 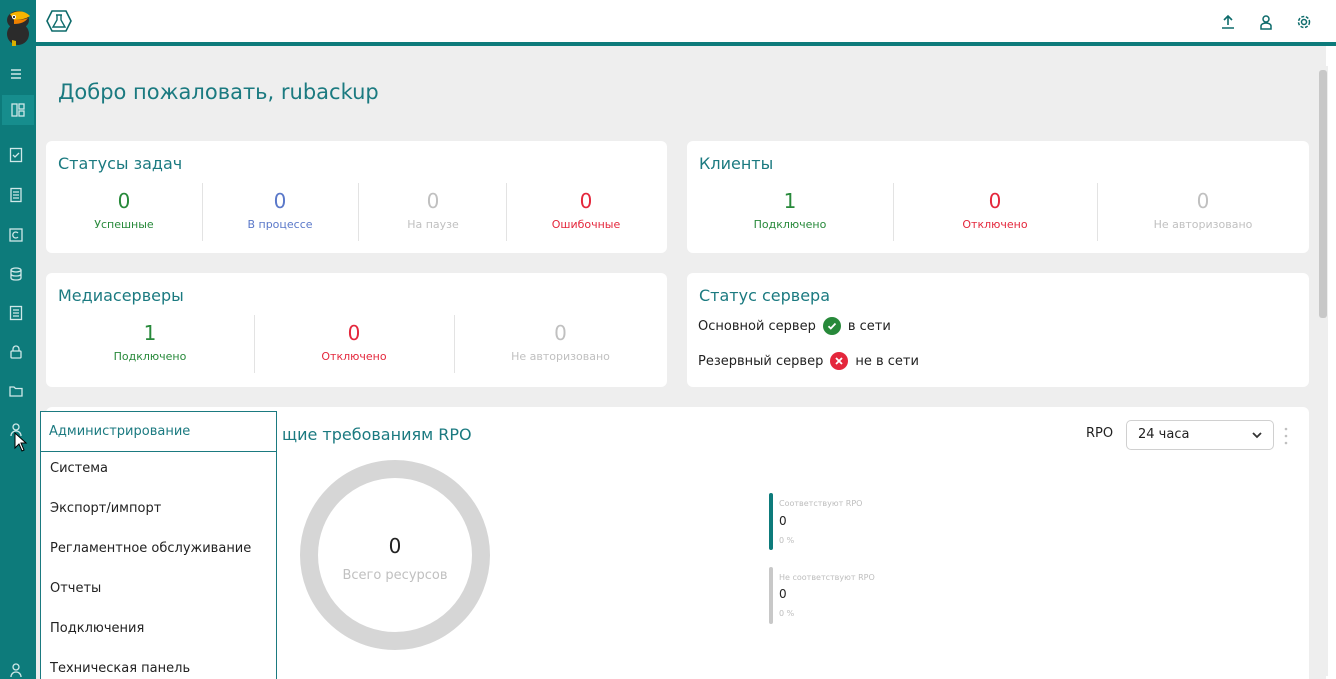 I want to click on legend-bar-compliant, so click(x=771, y=521).